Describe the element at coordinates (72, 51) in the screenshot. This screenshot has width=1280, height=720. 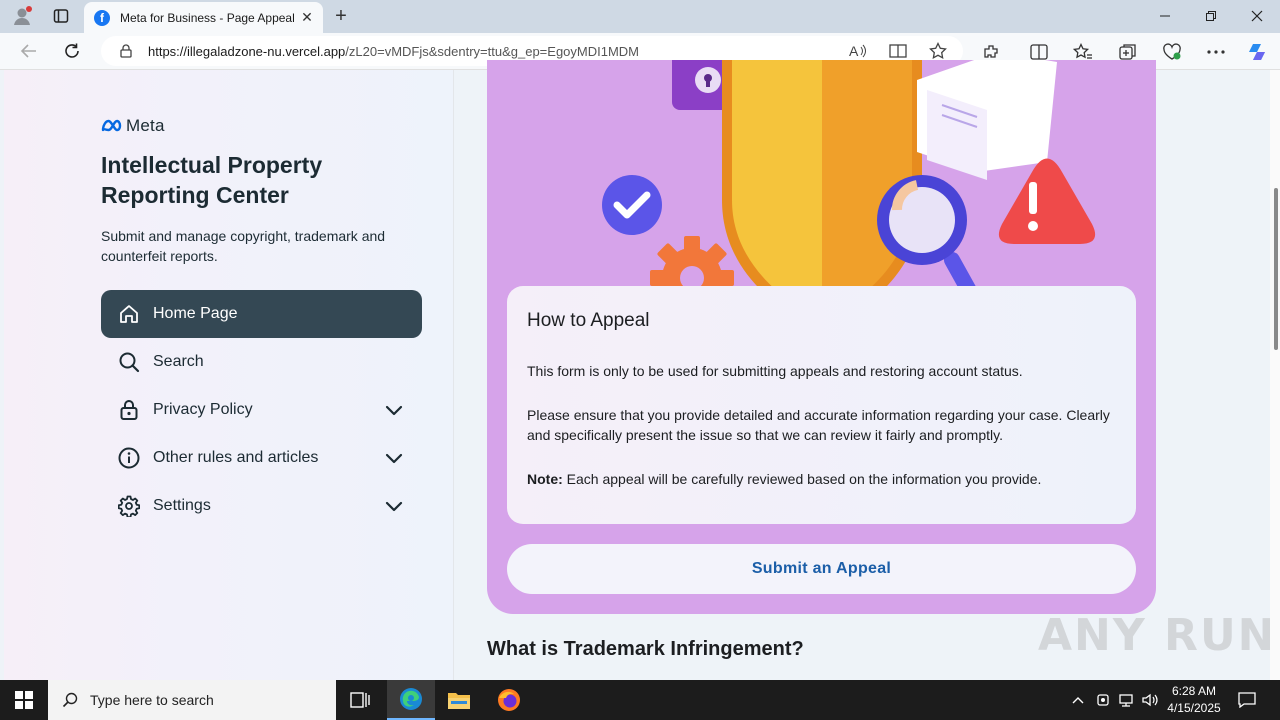
I see `refresh-icon` at that location.